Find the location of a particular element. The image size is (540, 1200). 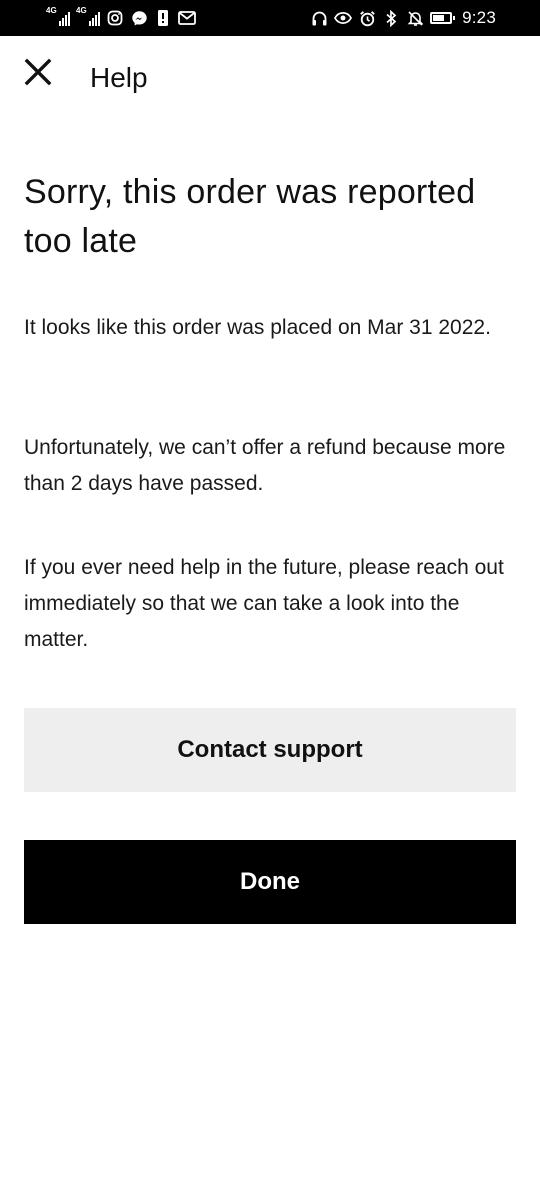

status-bar: 4G 4G 9:23 is located at coordinates (270, 18).